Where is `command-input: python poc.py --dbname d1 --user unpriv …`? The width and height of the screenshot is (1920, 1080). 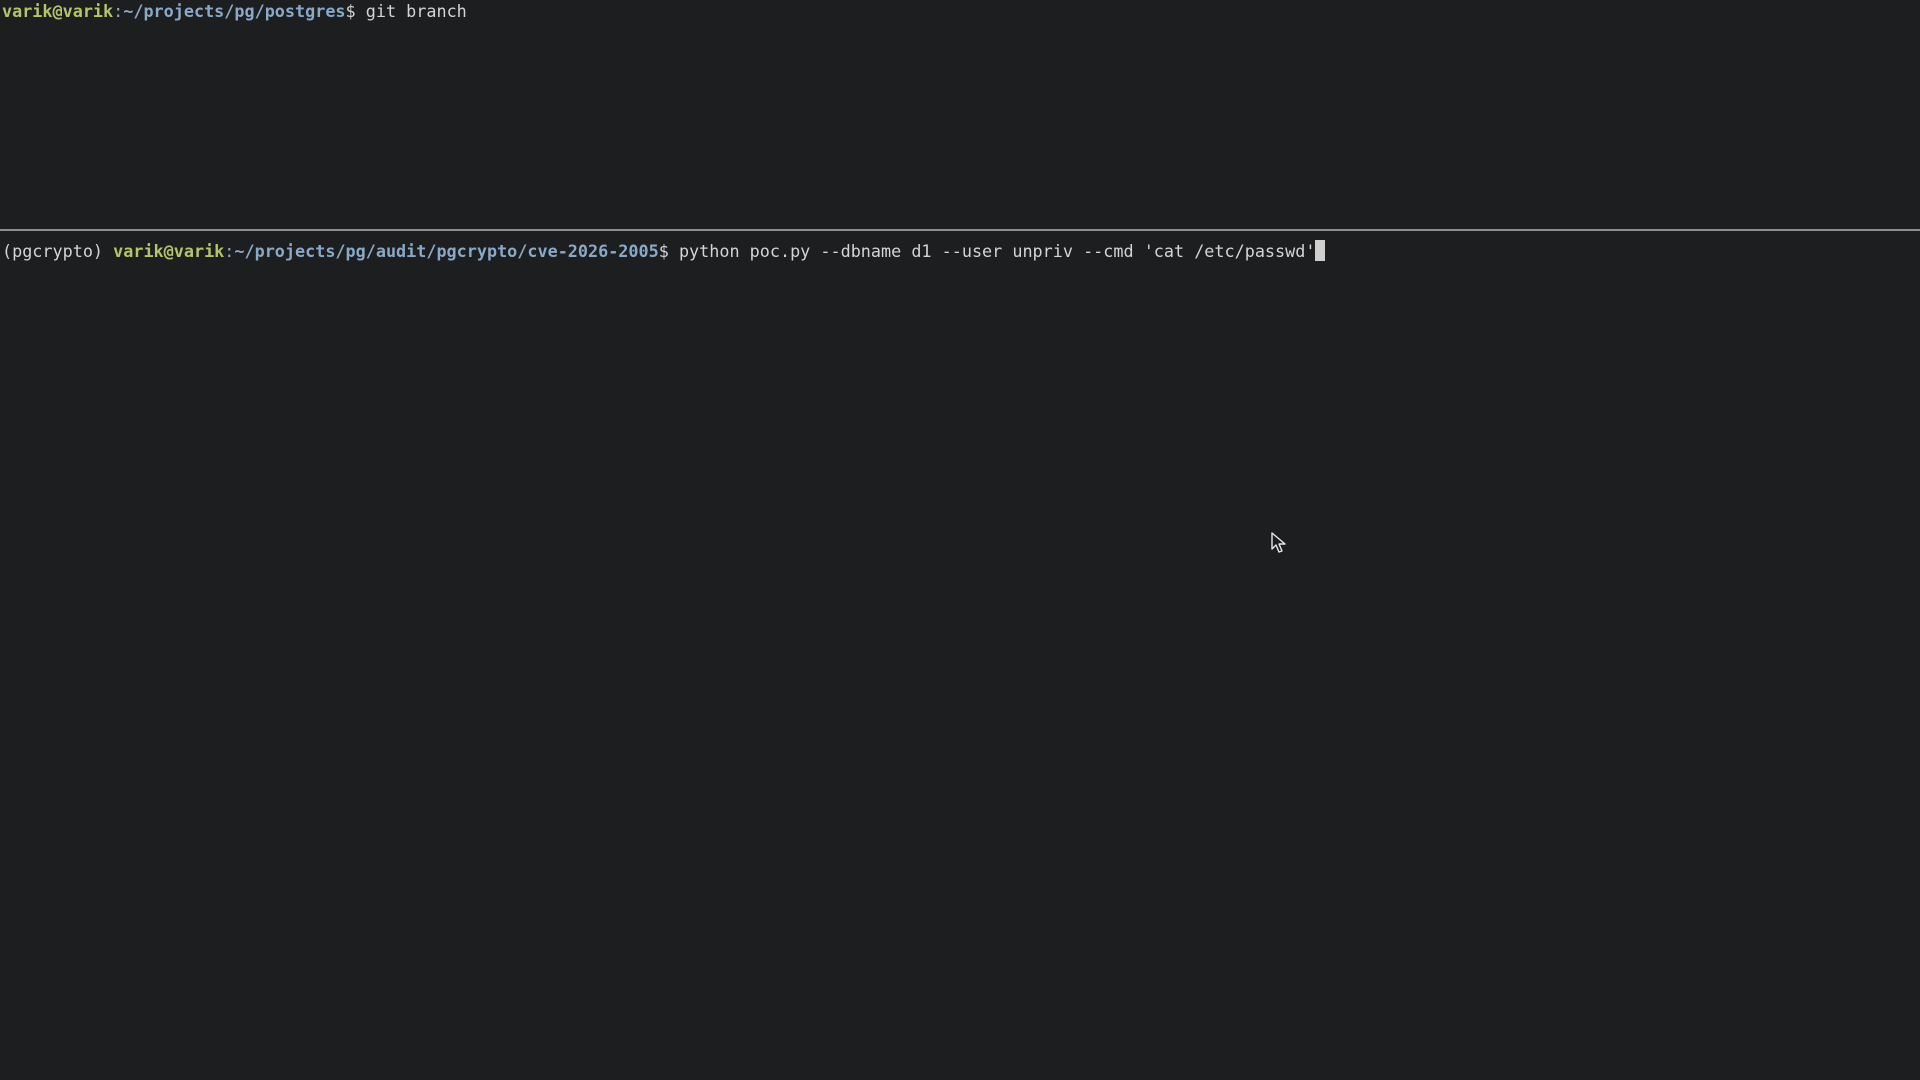
command-input: python poc.py --dbname d1 --user unpriv … is located at coordinates (992, 251).